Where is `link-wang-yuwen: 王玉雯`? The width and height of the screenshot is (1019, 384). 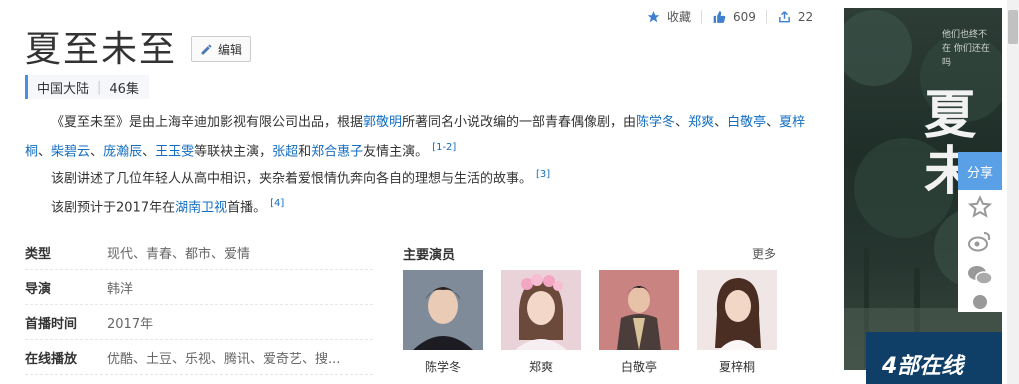 link-wang-yuwen: 王玉雯 is located at coordinates (174, 151).